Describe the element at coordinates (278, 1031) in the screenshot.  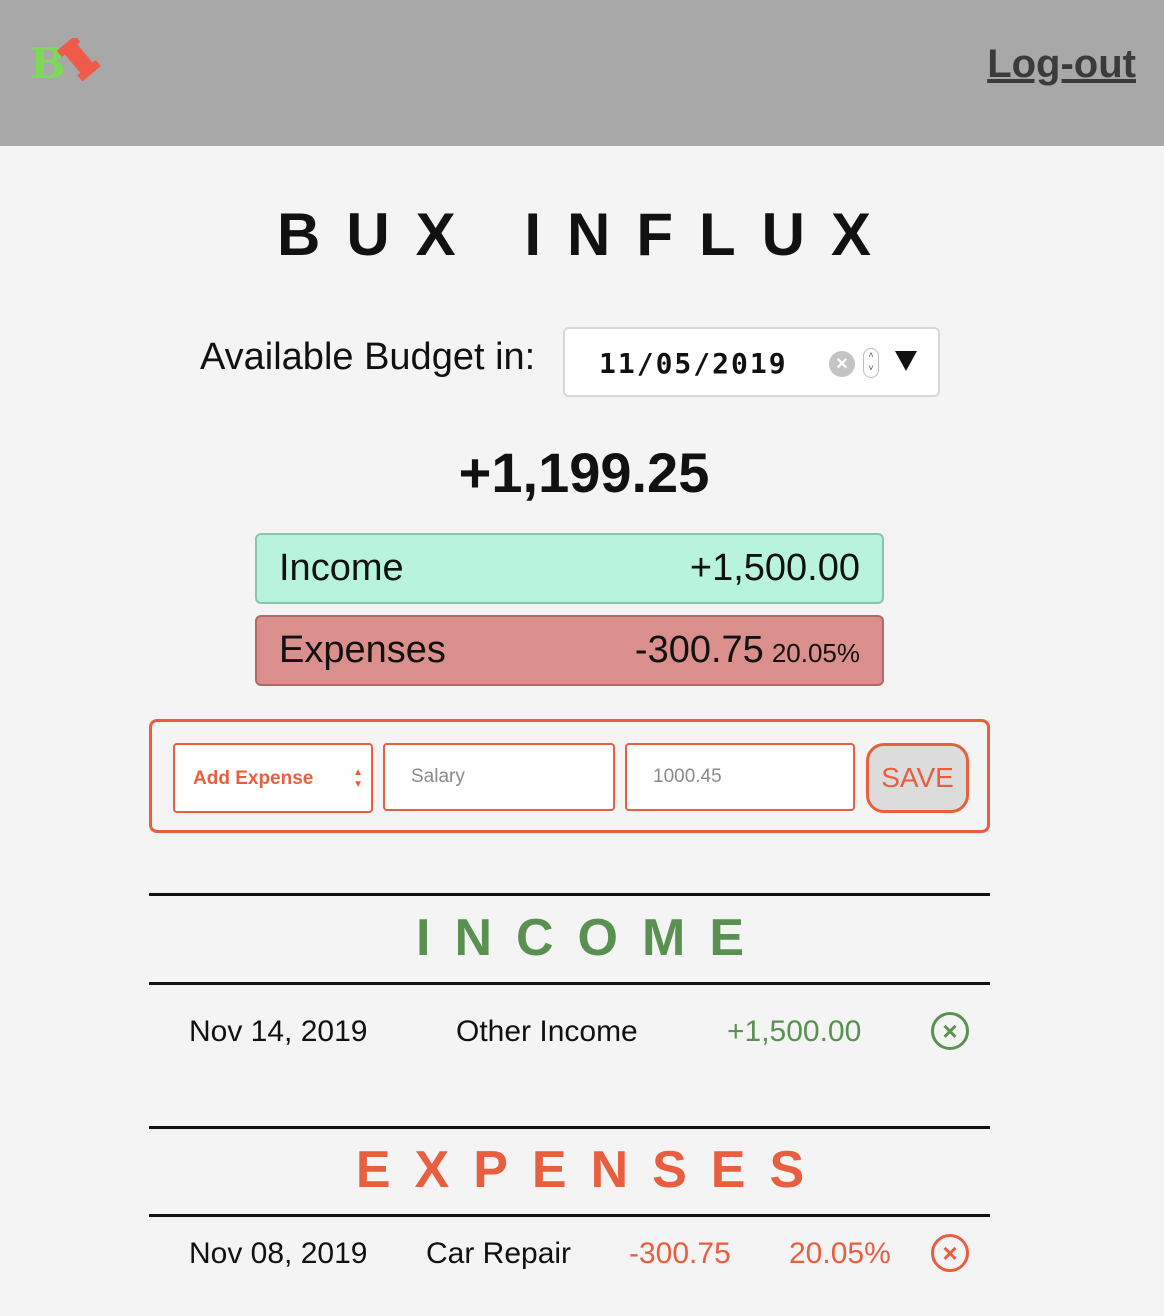
I see `income-item-date: Nov 14, 2019` at that location.